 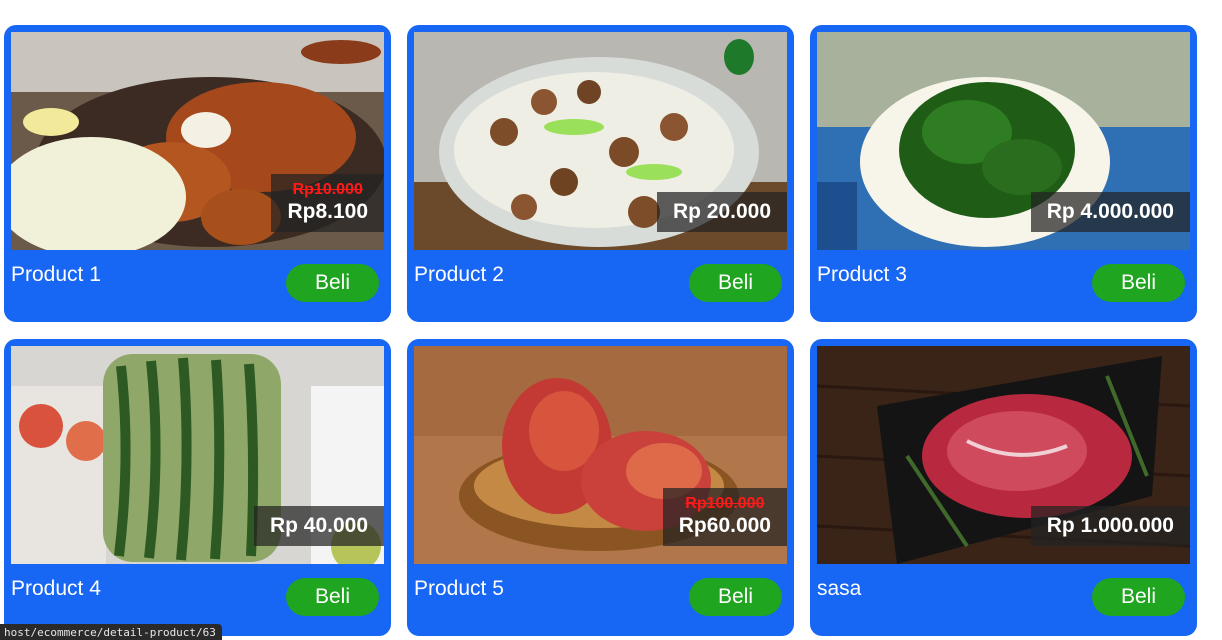 I want to click on price-tag: Rp 4.000.000, so click(x=1110, y=212).